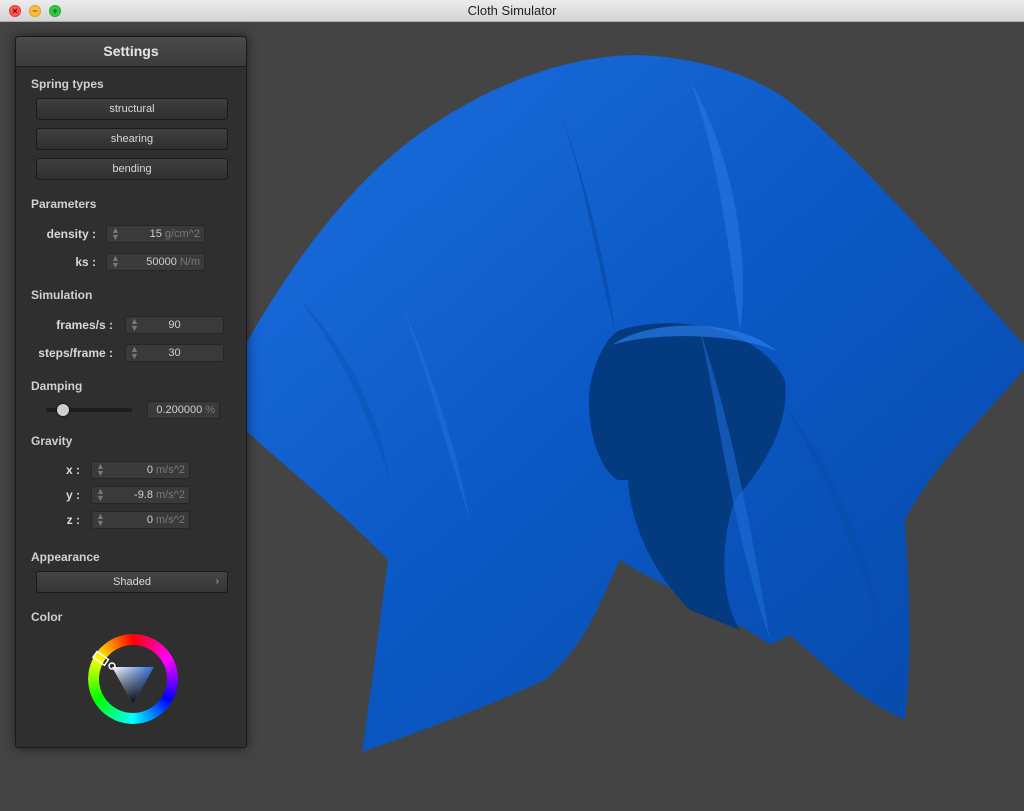  What do you see at coordinates (210, 410) in the screenshot?
I see `damping-unit: %` at bounding box center [210, 410].